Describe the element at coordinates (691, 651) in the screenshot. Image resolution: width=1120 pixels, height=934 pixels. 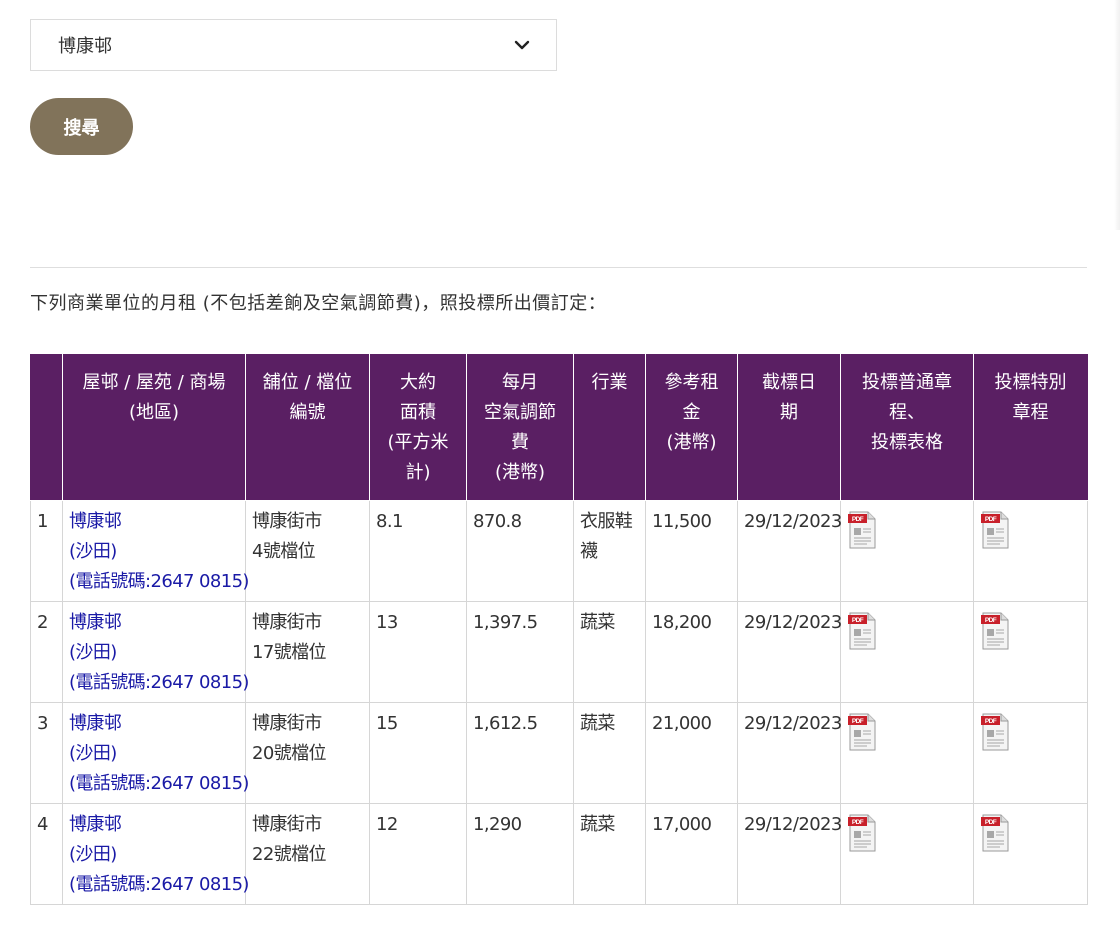
I see `rent-cell: 18,200` at that location.